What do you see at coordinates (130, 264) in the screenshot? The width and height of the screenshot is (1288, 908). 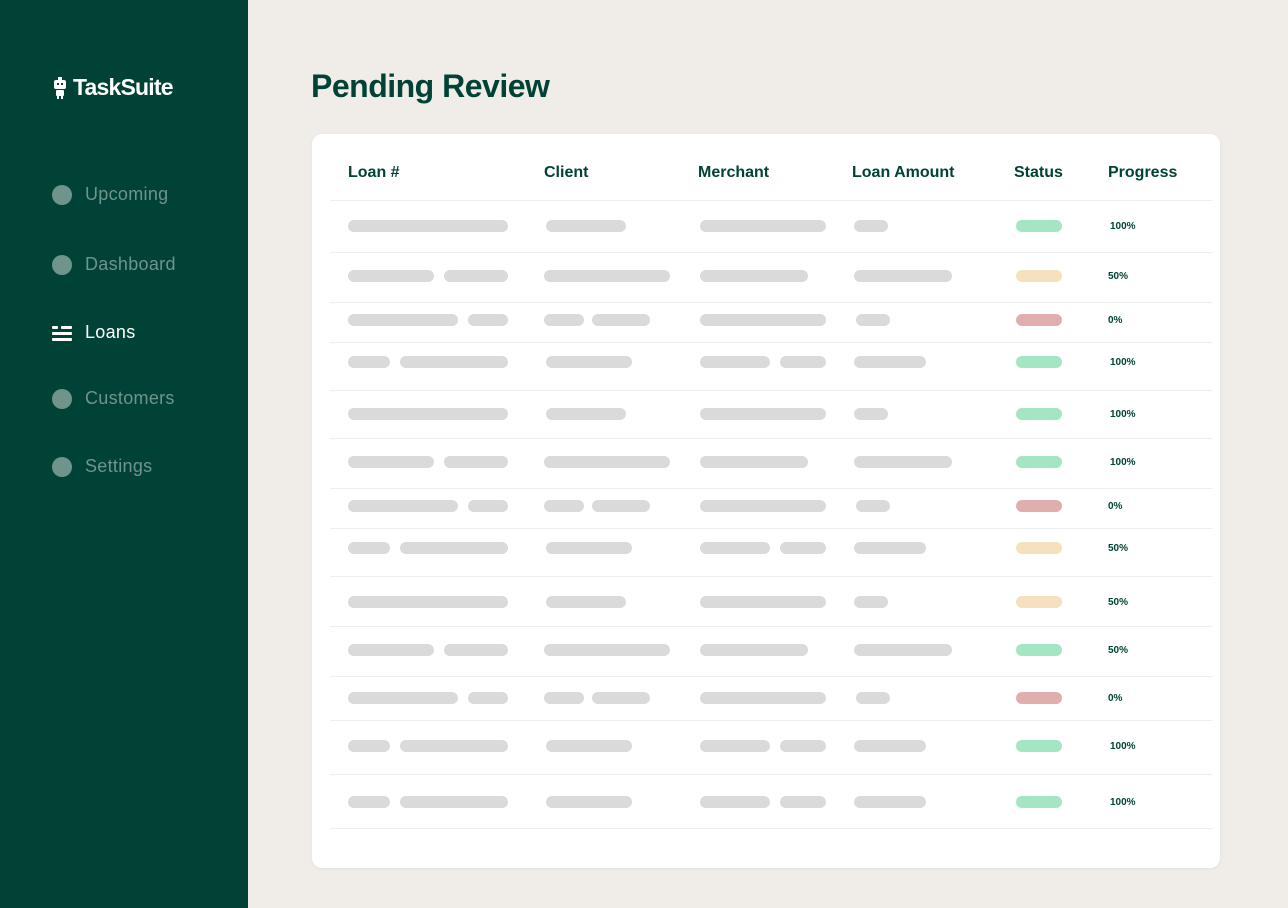 I see `nav-label: Dashboard` at bounding box center [130, 264].